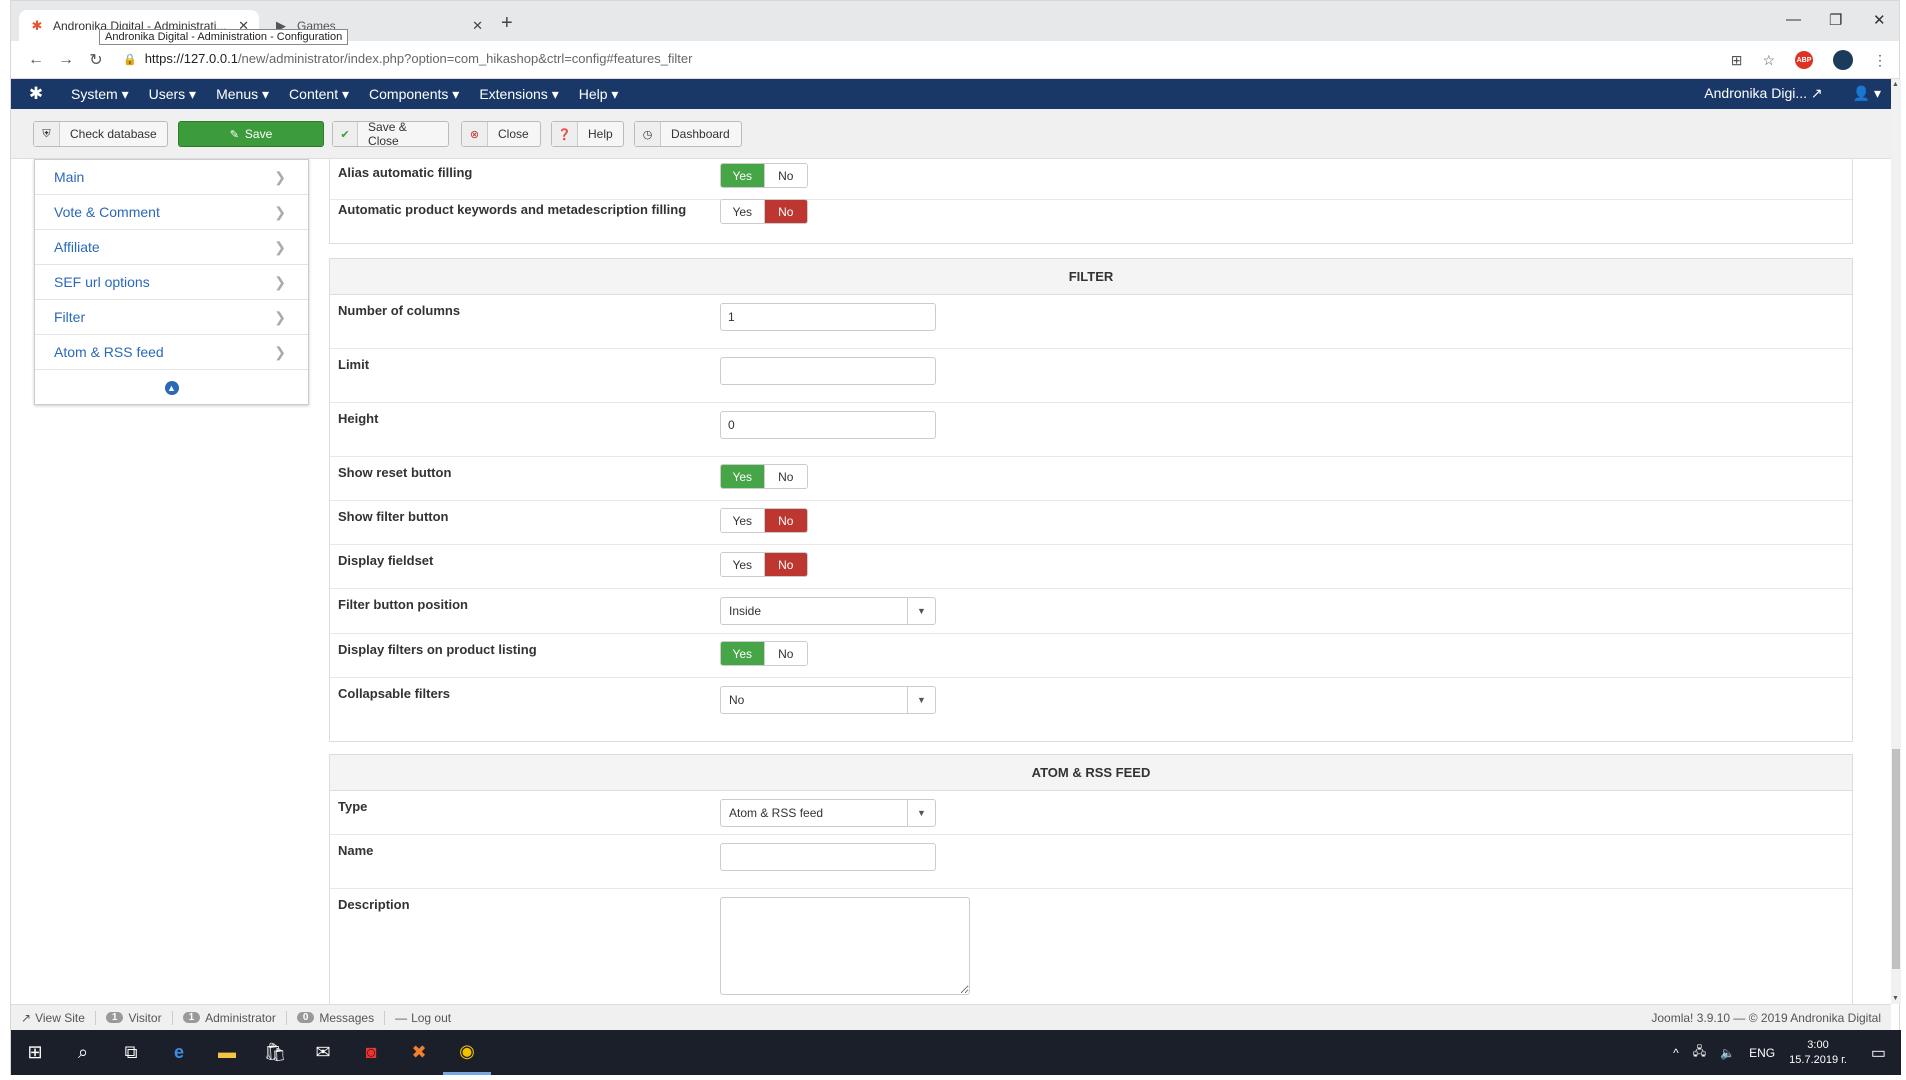 This screenshot has height=1080, width=1906. What do you see at coordinates (171, 177) in the screenshot?
I see `sidebar-item-main: Main ❯` at bounding box center [171, 177].